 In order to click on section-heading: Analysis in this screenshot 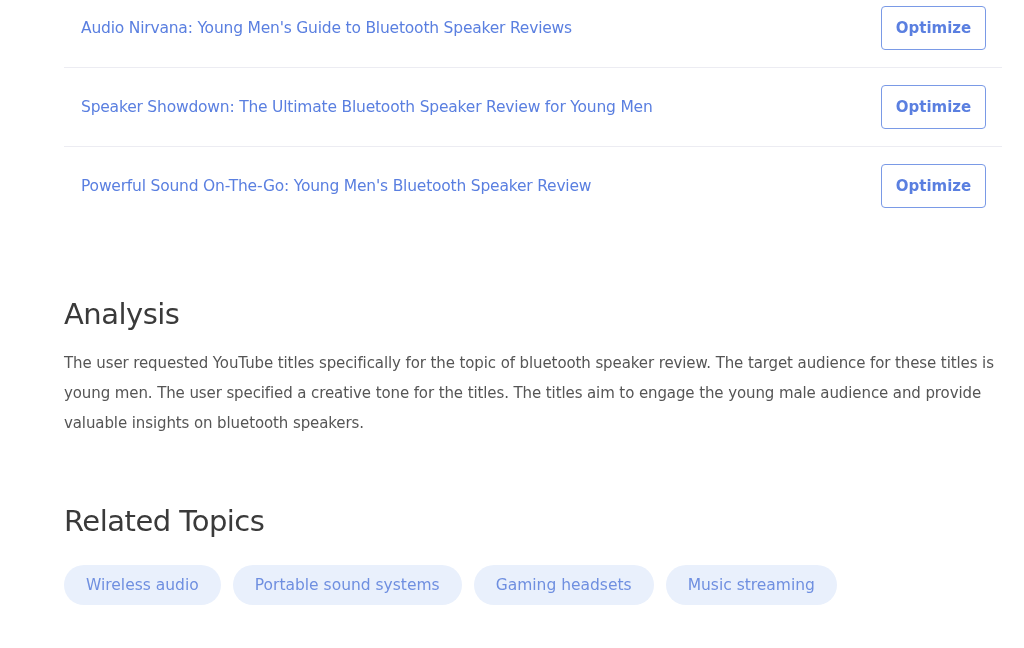, I will do `click(122, 314)`.